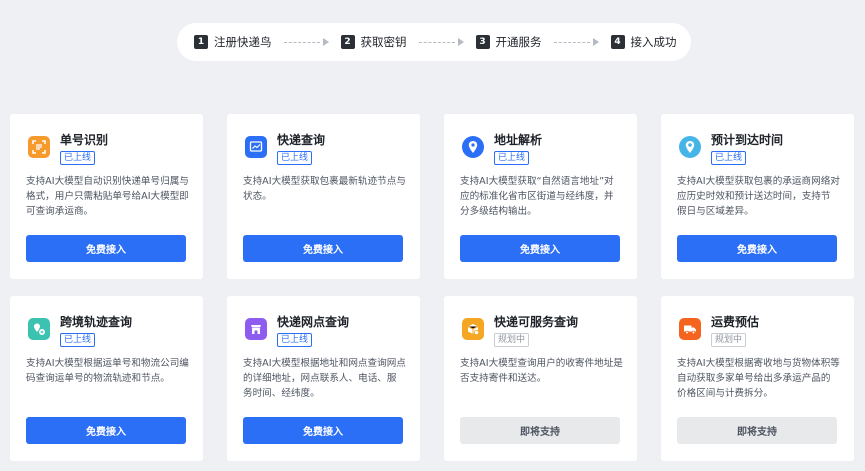 This screenshot has height=471, width=865. Describe the element at coordinates (541, 371) in the screenshot. I see `card-description: 支持AI大模型查询用户的收寄件地址是否支持寄件和送达。` at that location.